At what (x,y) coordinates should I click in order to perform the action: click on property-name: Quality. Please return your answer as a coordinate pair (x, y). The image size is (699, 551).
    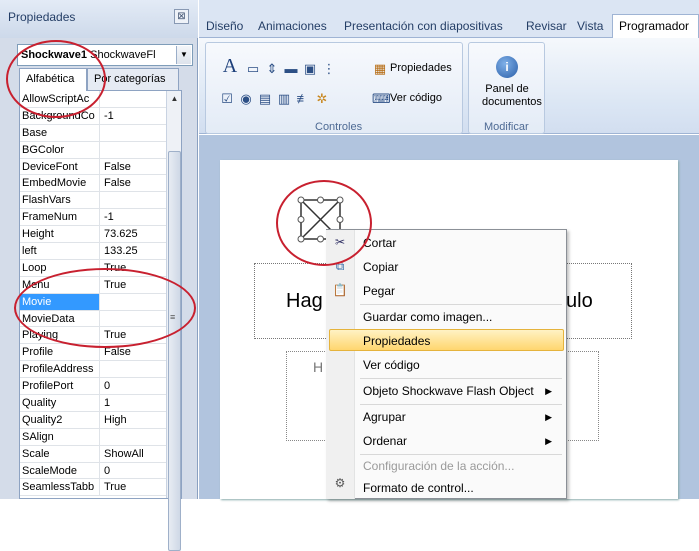
    Looking at the image, I should click on (60, 403).